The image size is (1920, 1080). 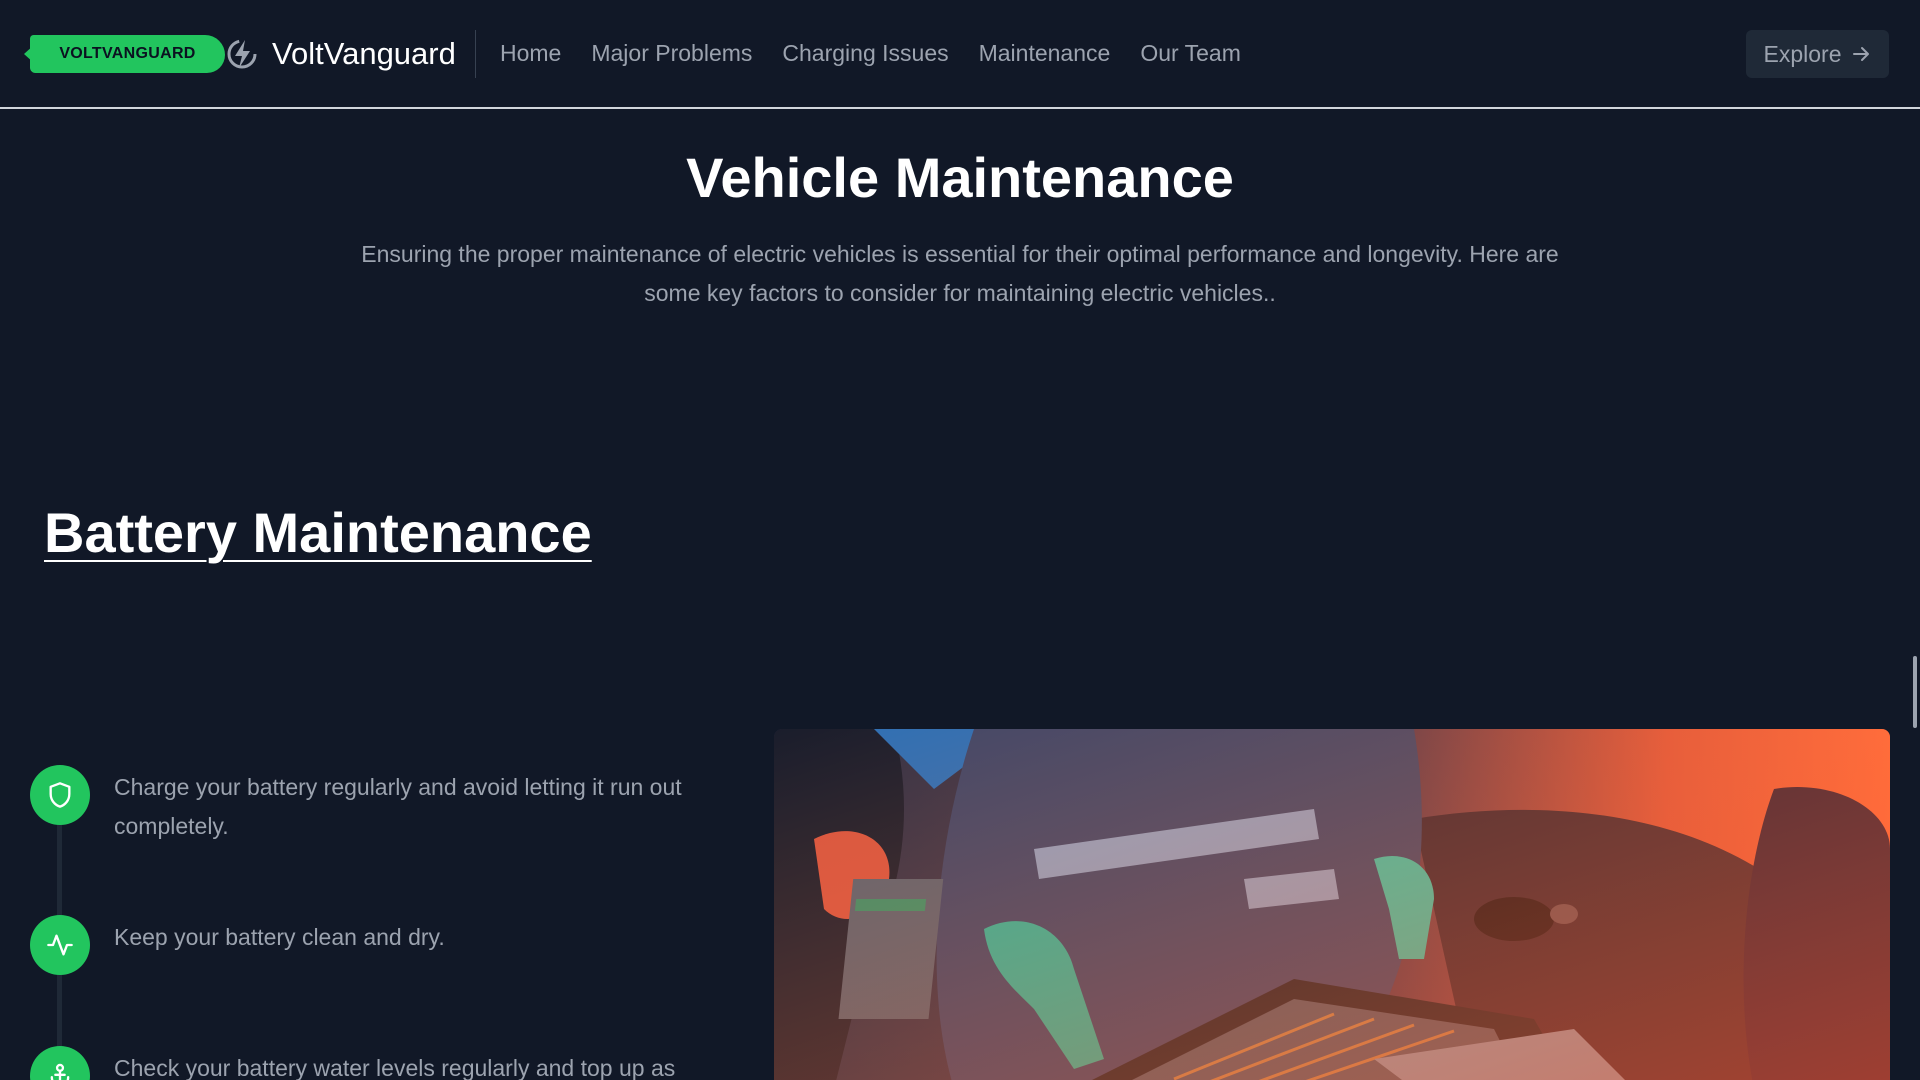 I want to click on activity-icon, so click(x=60, y=945).